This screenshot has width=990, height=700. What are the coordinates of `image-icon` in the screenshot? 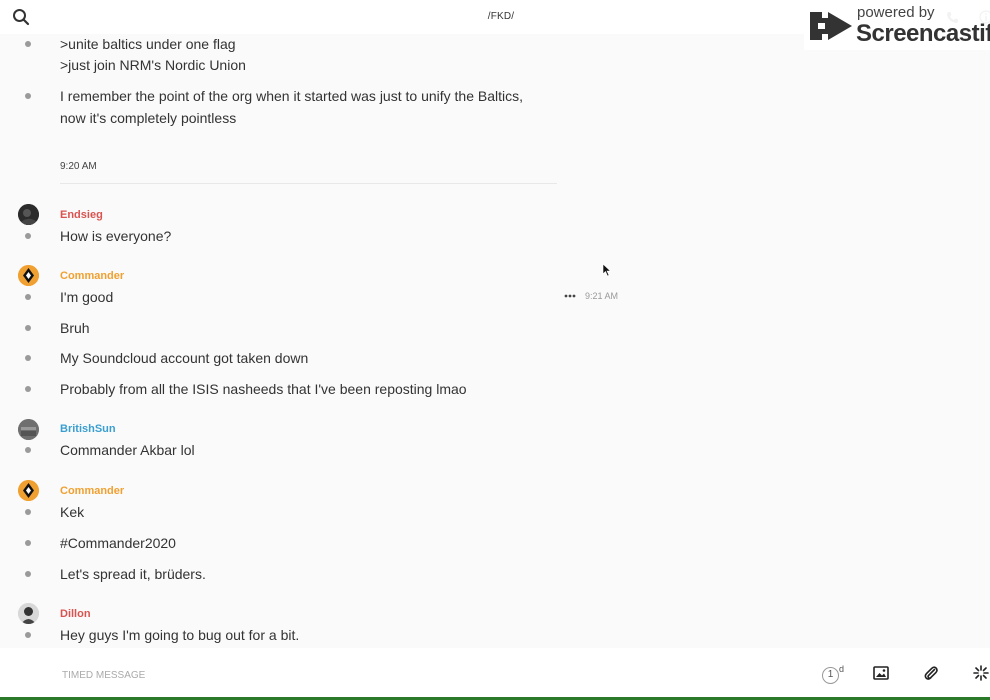 It's located at (881, 673).